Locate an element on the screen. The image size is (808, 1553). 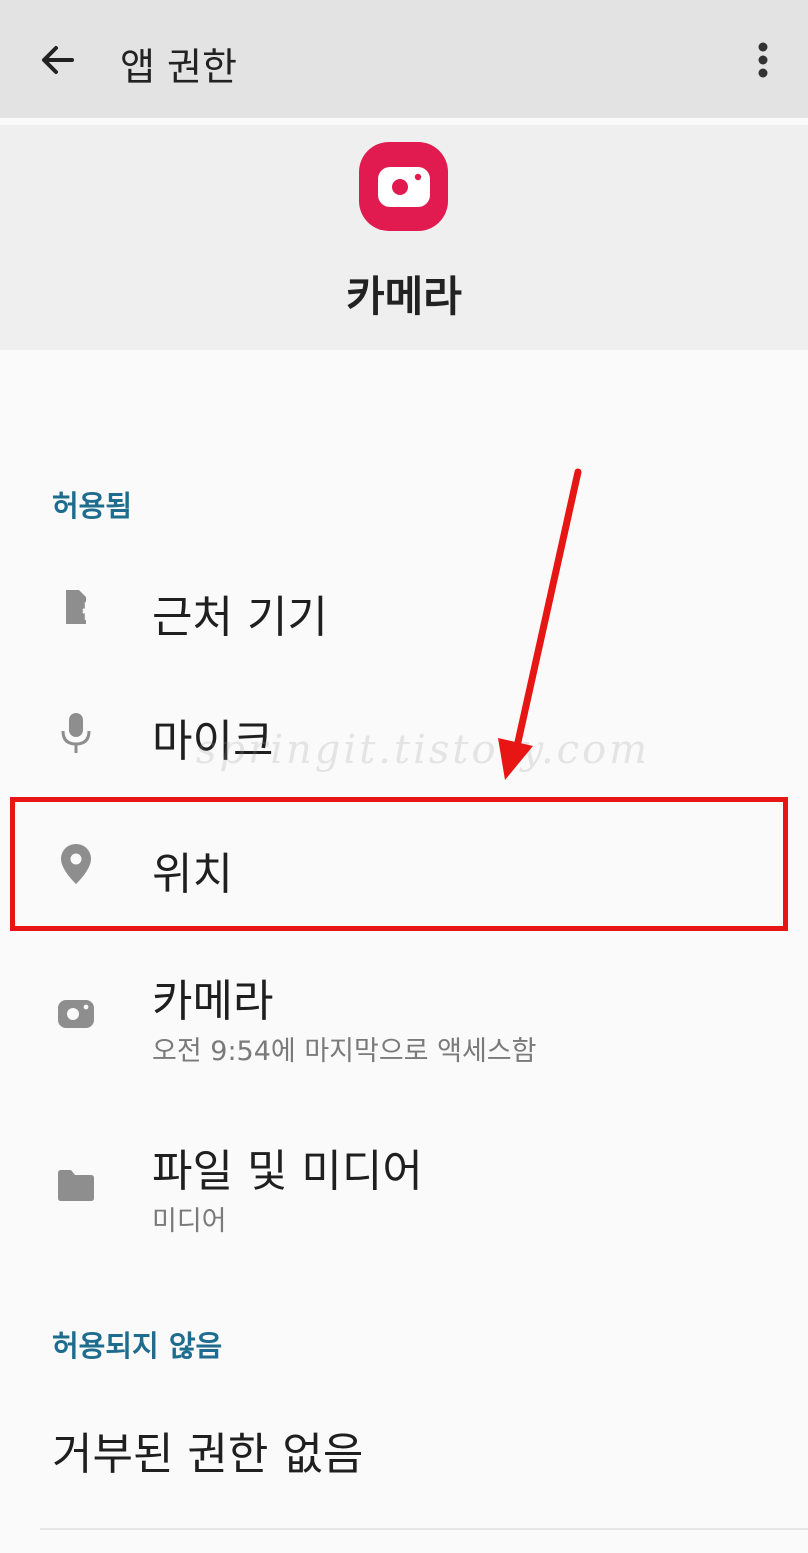
section-label-allowed: 허용됨 is located at coordinates (92, 506).